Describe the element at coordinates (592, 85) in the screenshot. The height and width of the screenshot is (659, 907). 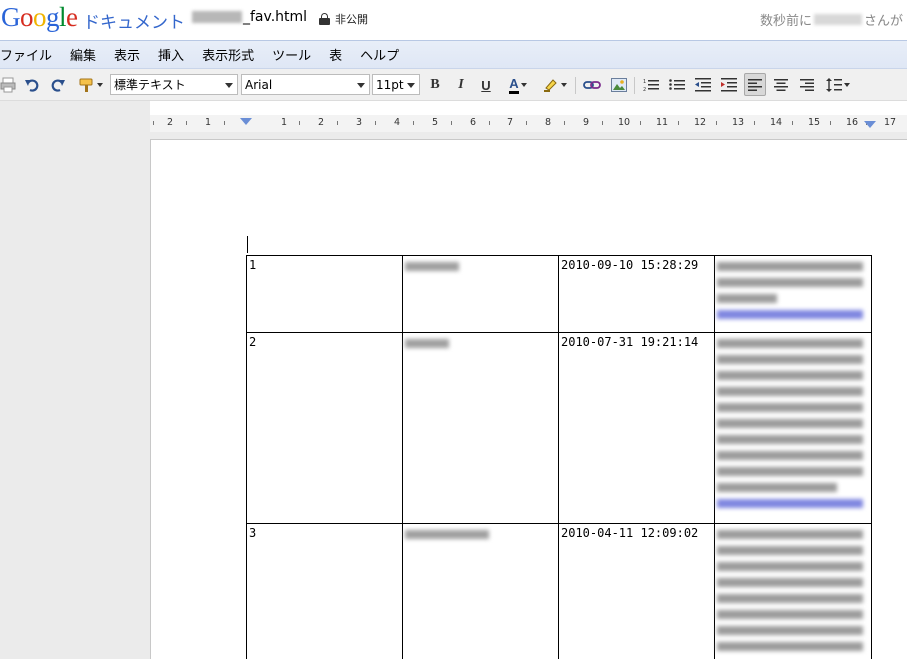
I see `link-icon` at that location.